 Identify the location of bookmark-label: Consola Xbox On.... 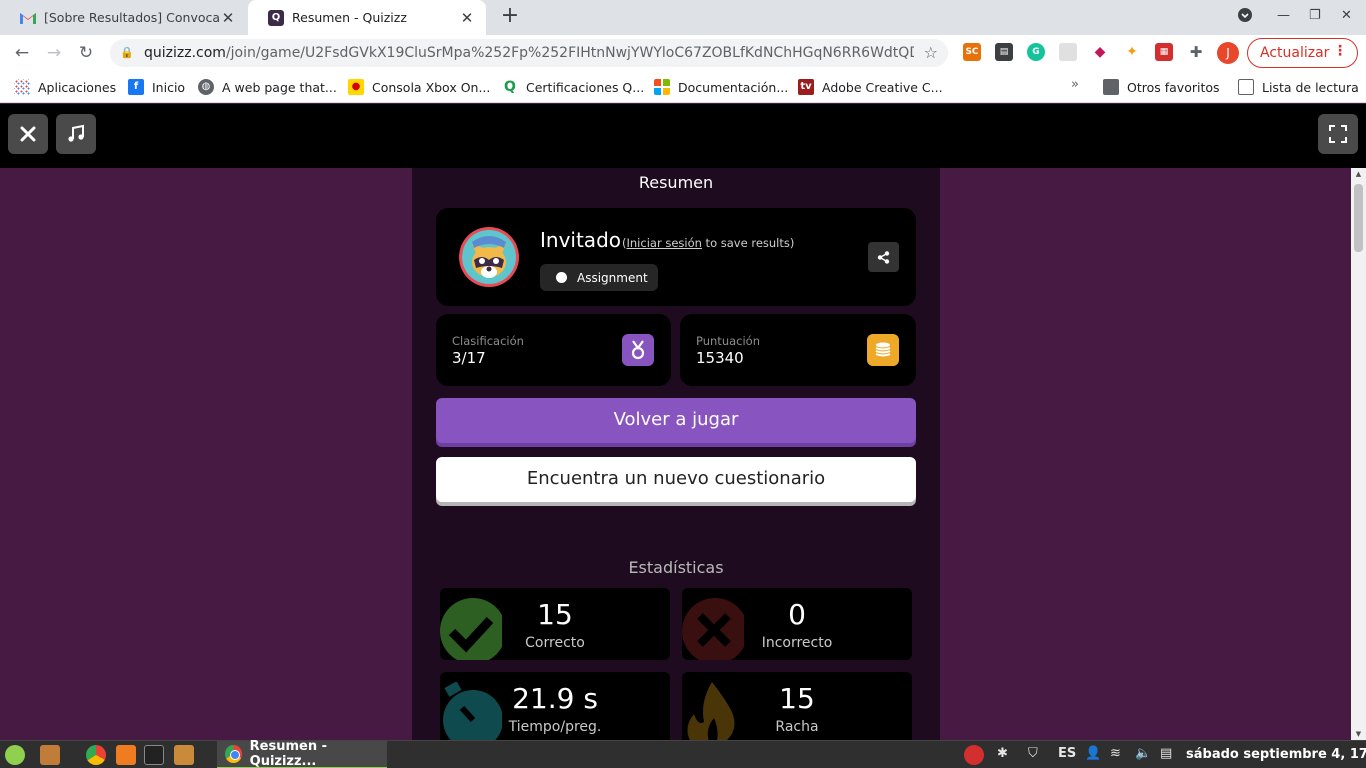
(431, 87).